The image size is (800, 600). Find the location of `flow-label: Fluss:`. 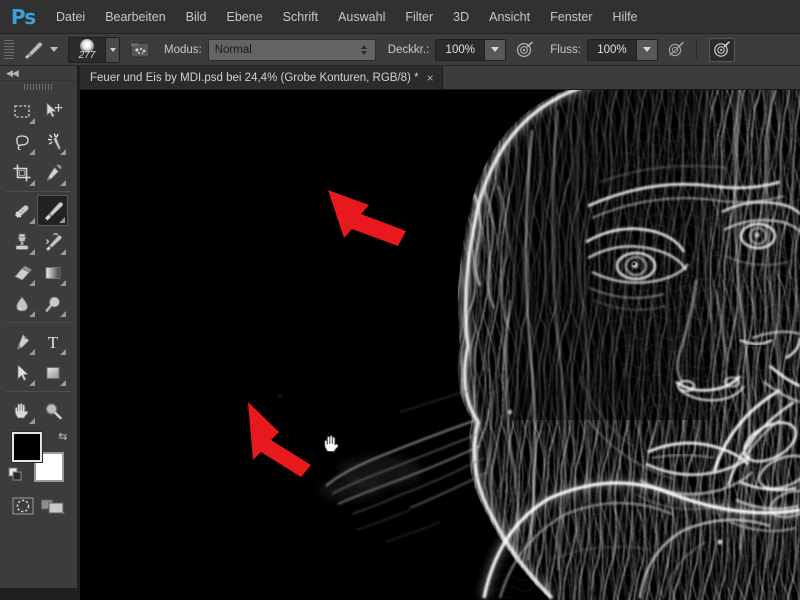

flow-label: Fluss: is located at coordinates (565, 49).